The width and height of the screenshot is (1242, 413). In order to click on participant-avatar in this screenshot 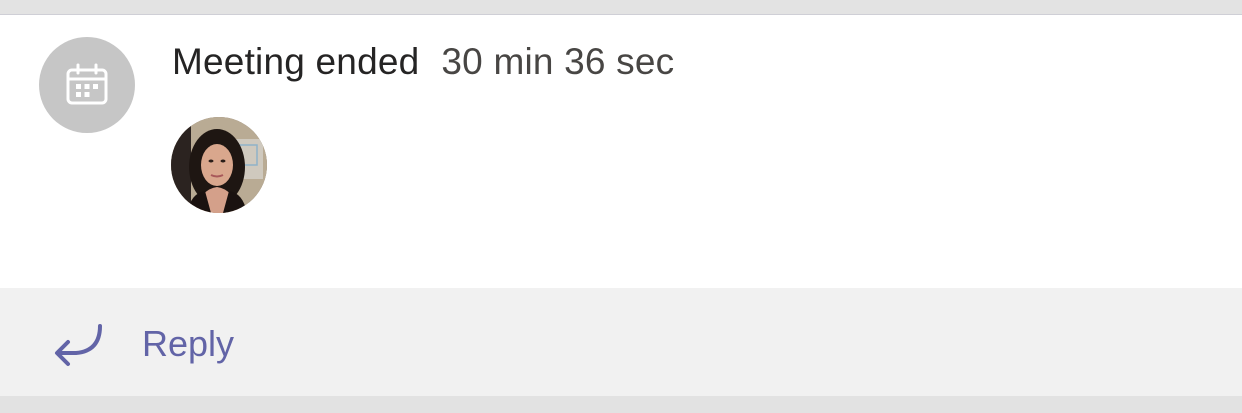, I will do `click(219, 165)`.